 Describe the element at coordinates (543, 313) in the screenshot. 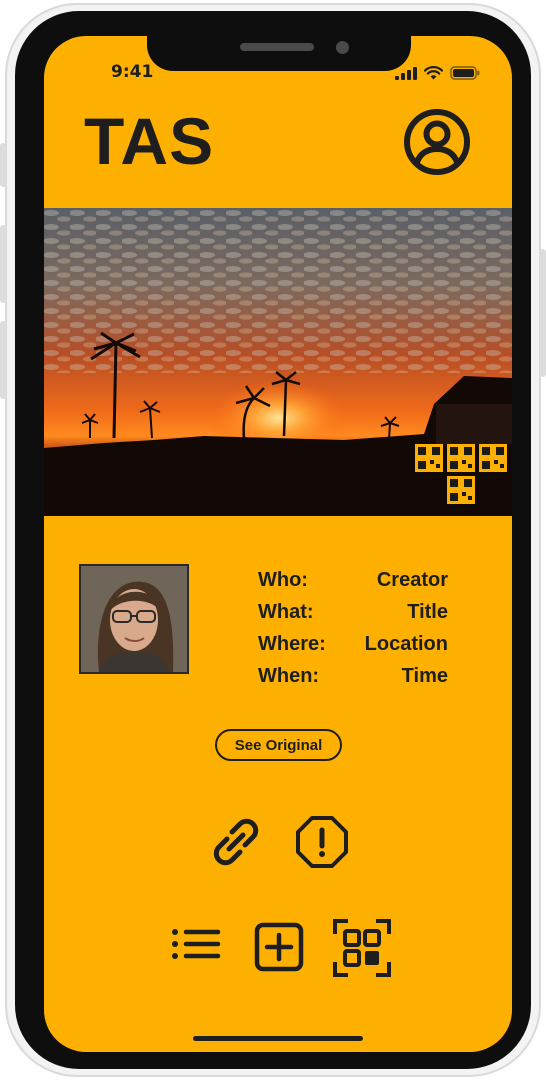

I see `power-button` at that location.